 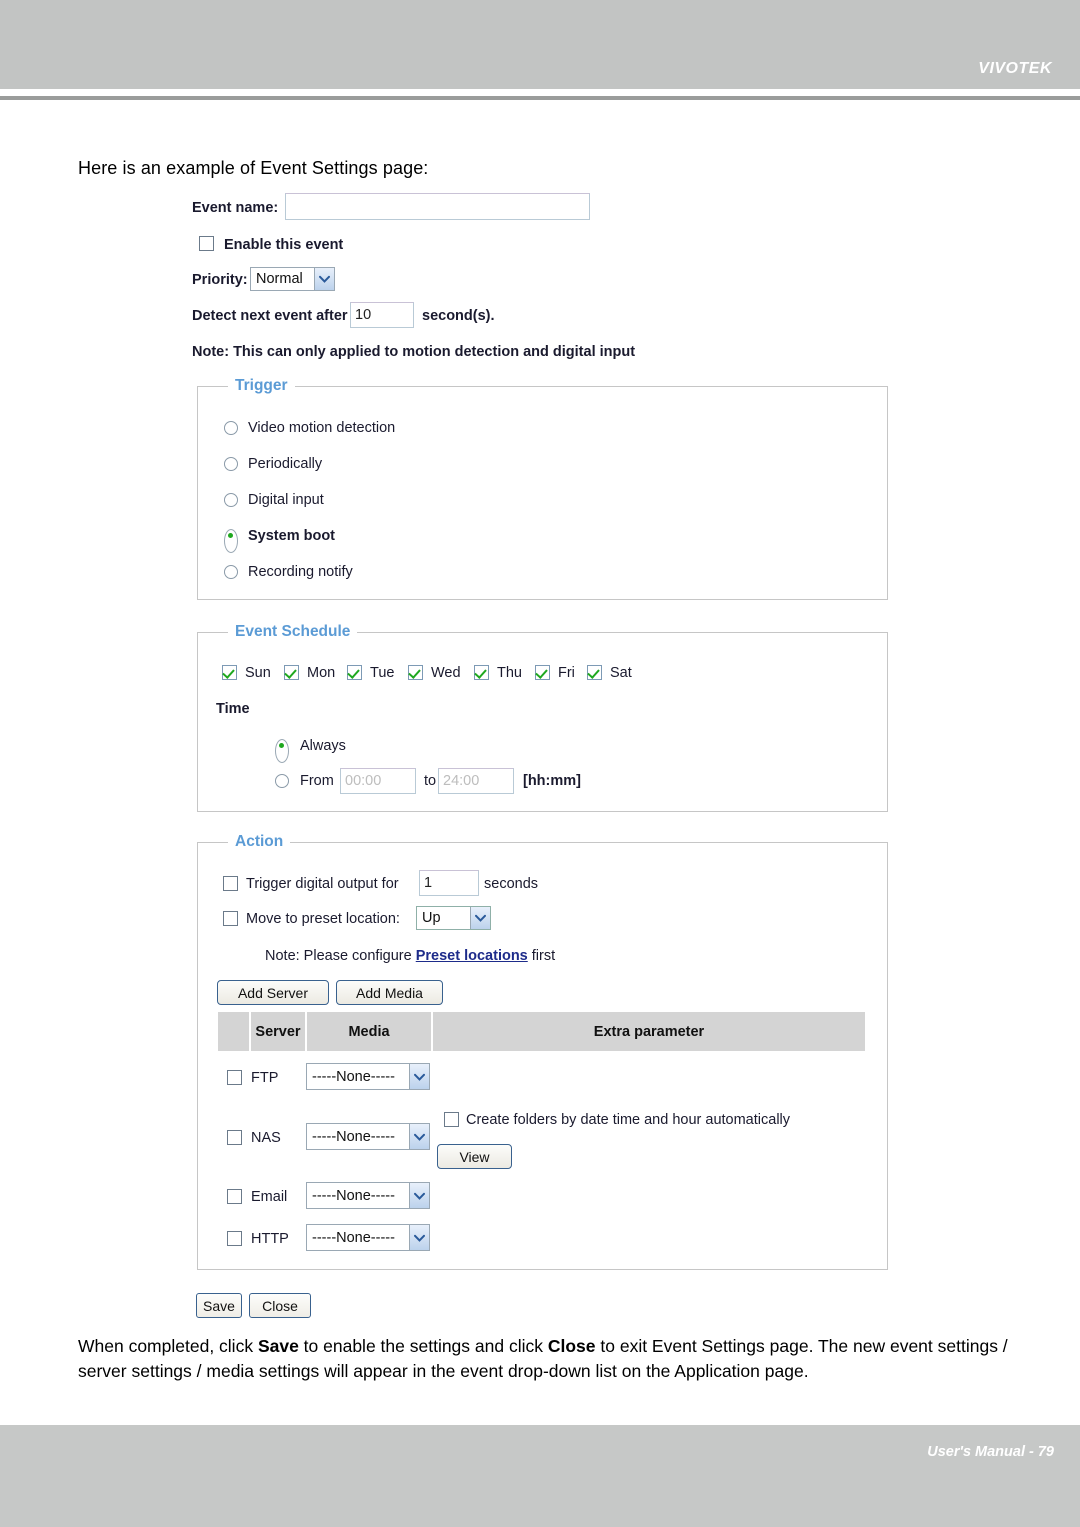 What do you see at coordinates (230, 918) in the screenshot?
I see `move-to-preset-checkbox` at bounding box center [230, 918].